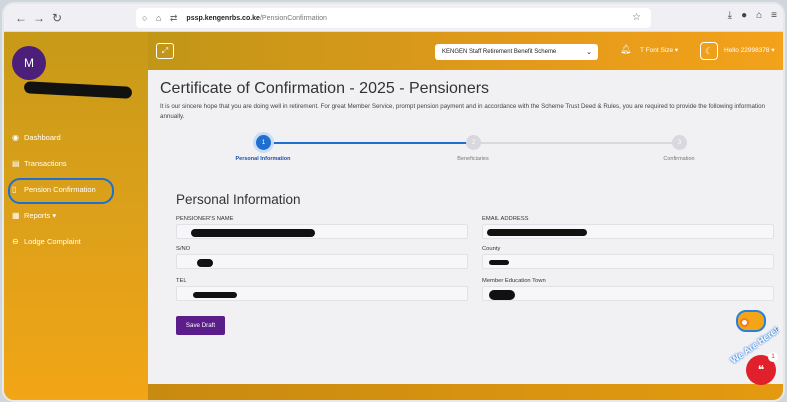  What do you see at coordinates (183, 249) in the screenshot?
I see `sno-label: S/NO` at bounding box center [183, 249].